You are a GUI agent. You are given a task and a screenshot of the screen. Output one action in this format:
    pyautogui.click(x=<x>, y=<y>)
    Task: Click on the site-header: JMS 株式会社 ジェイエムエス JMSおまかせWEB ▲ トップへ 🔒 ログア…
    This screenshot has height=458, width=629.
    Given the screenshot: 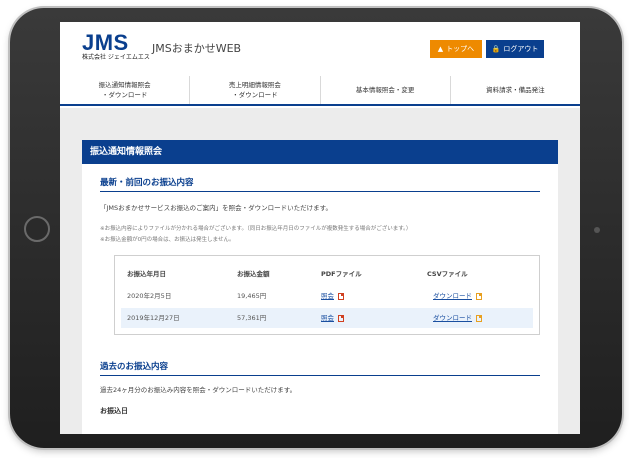 What is the action you would take?
    pyautogui.click(x=320, y=48)
    